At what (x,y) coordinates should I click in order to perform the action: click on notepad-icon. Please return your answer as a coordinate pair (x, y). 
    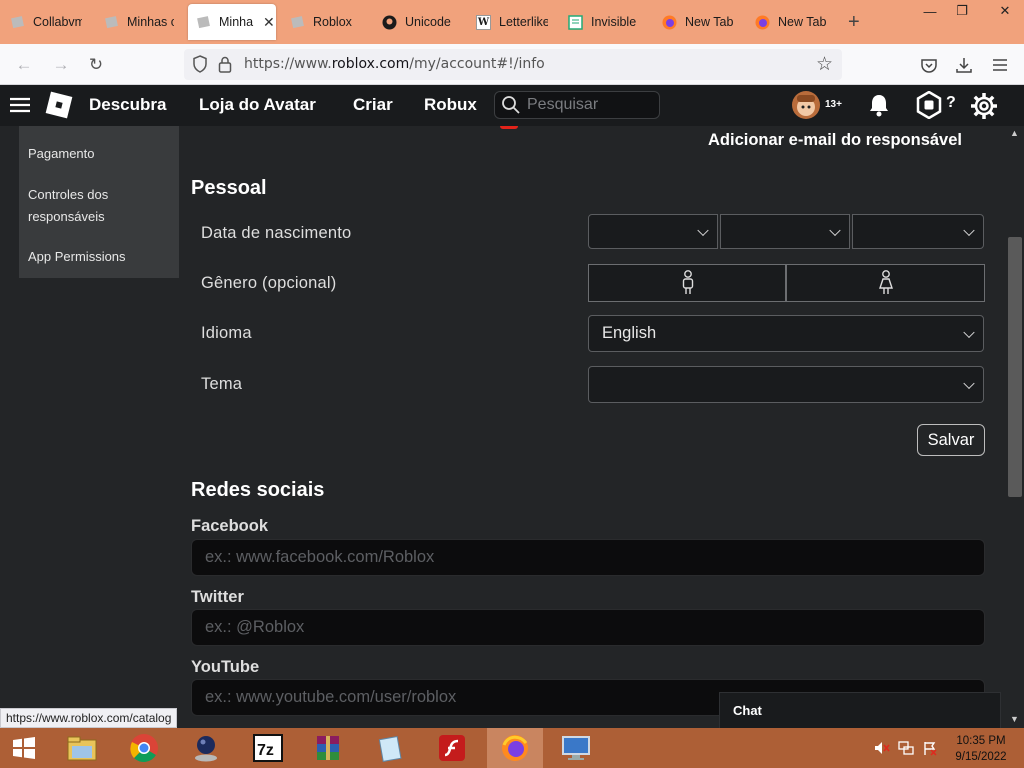
    Looking at the image, I should click on (390, 748).